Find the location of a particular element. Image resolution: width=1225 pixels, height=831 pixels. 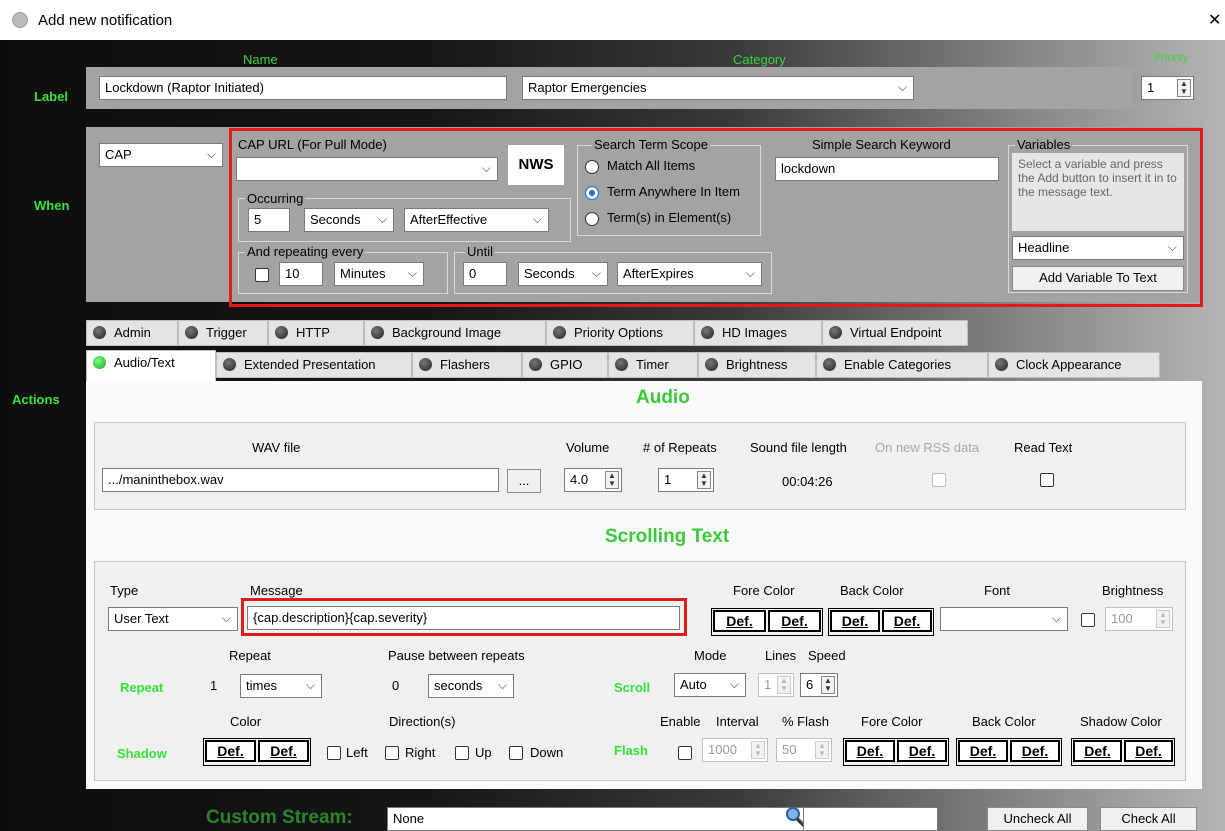

direction-right-checkbox is located at coordinates (392, 753).